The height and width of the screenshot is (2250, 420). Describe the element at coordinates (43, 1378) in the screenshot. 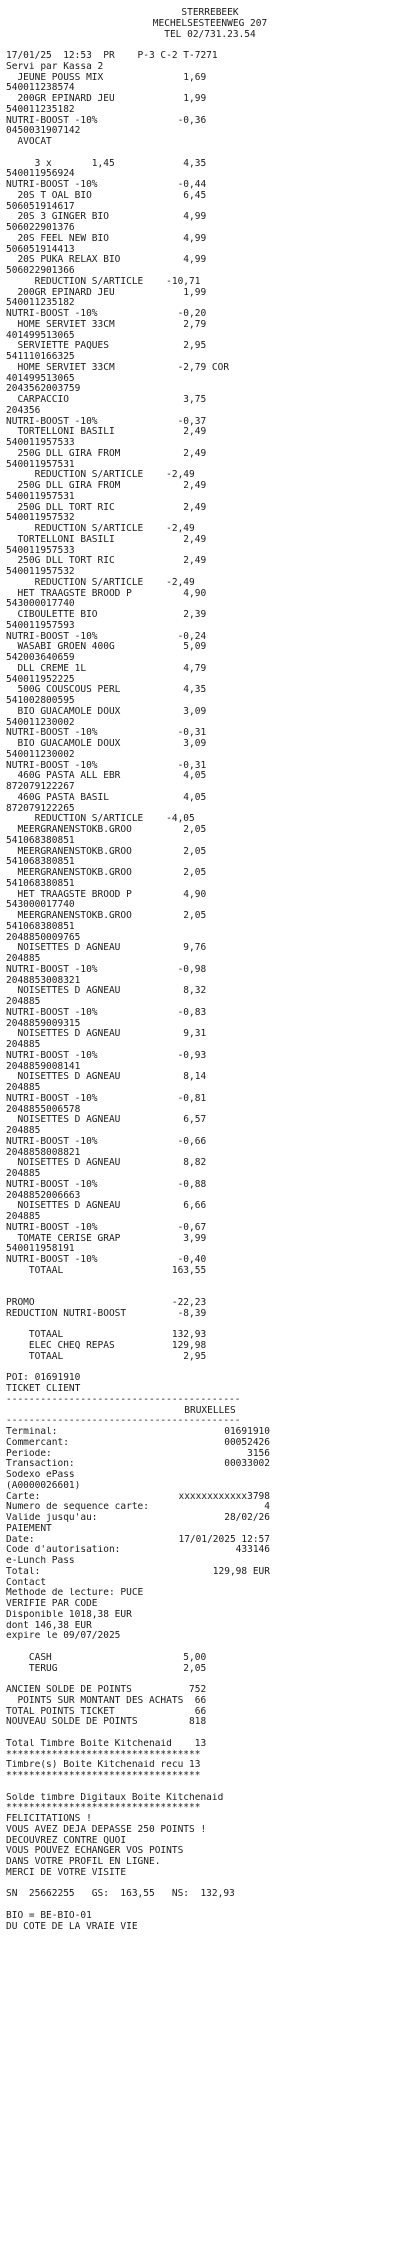

I see `receipt-line: POI: 01691910` at that location.